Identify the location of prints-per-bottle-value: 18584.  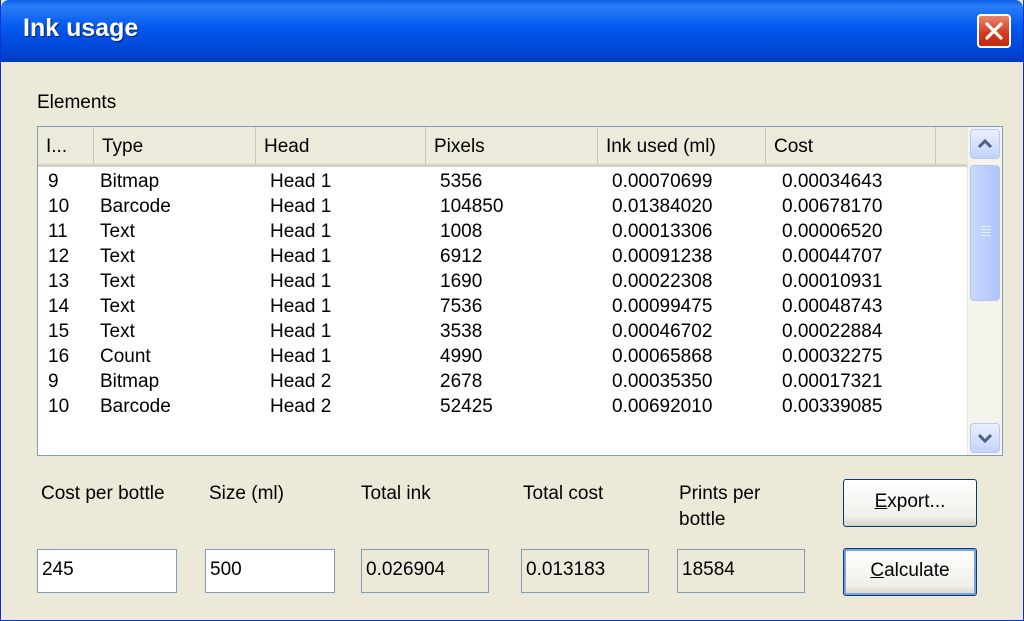
(741, 571).